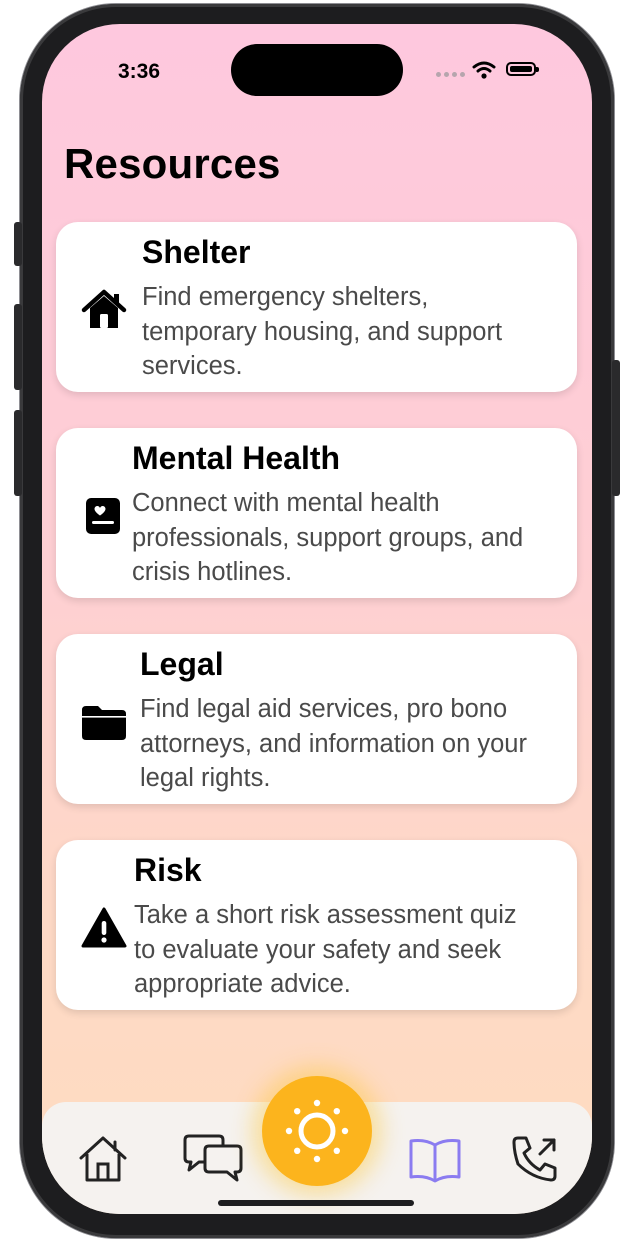 The image size is (632, 1242). What do you see at coordinates (316, 1203) in the screenshot?
I see `home-indicator` at bounding box center [316, 1203].